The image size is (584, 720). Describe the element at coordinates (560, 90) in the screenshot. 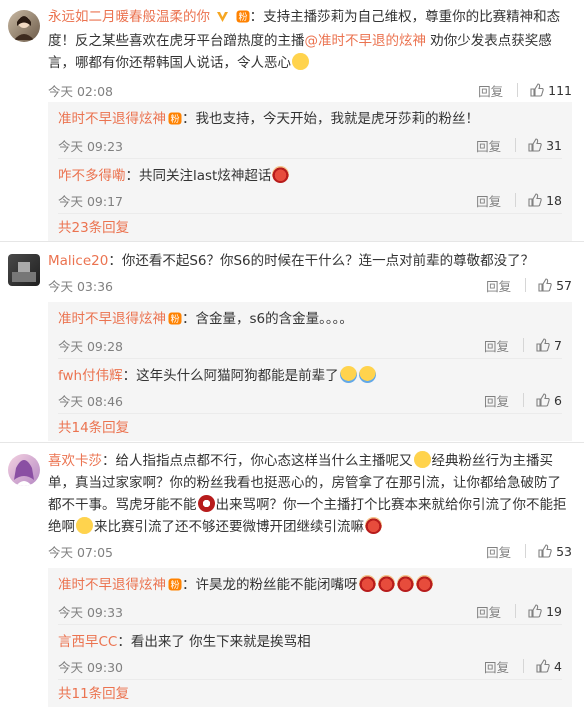

I see `like-count: 111` at that location.